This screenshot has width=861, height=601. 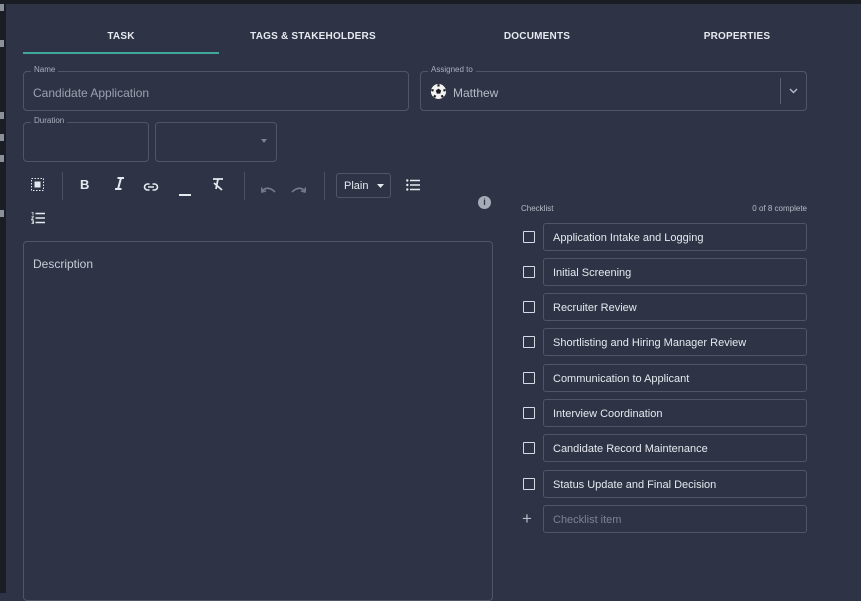 I want to click on select-all-icon, so click(x=37, y=186).